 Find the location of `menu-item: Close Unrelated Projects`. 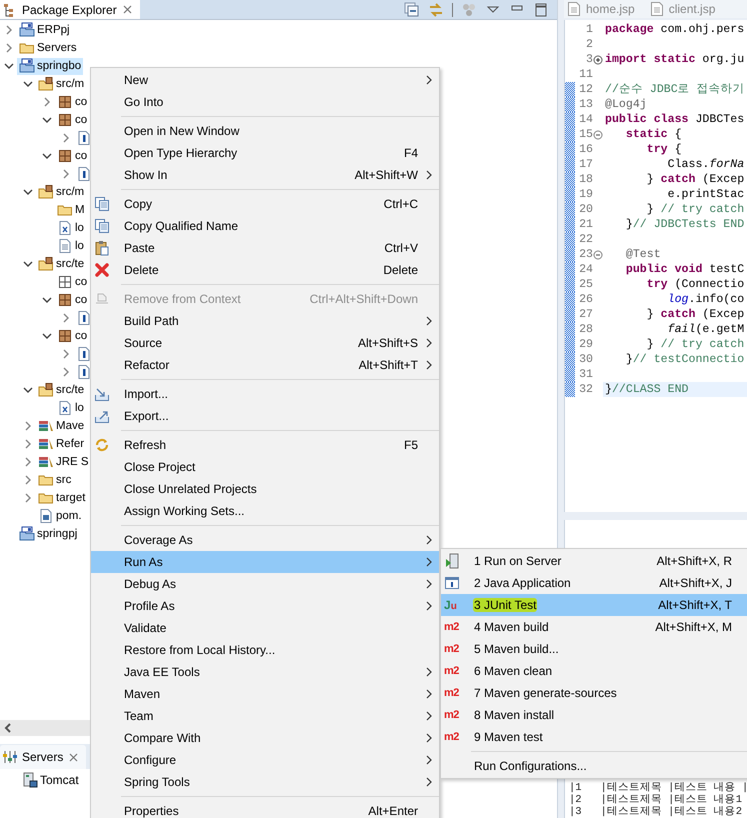

menu-item: Close Unrelated Projects is located at coordinates (265, 489).